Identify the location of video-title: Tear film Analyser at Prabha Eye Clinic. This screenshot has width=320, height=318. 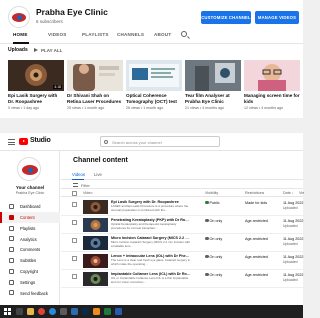
(213, 98).